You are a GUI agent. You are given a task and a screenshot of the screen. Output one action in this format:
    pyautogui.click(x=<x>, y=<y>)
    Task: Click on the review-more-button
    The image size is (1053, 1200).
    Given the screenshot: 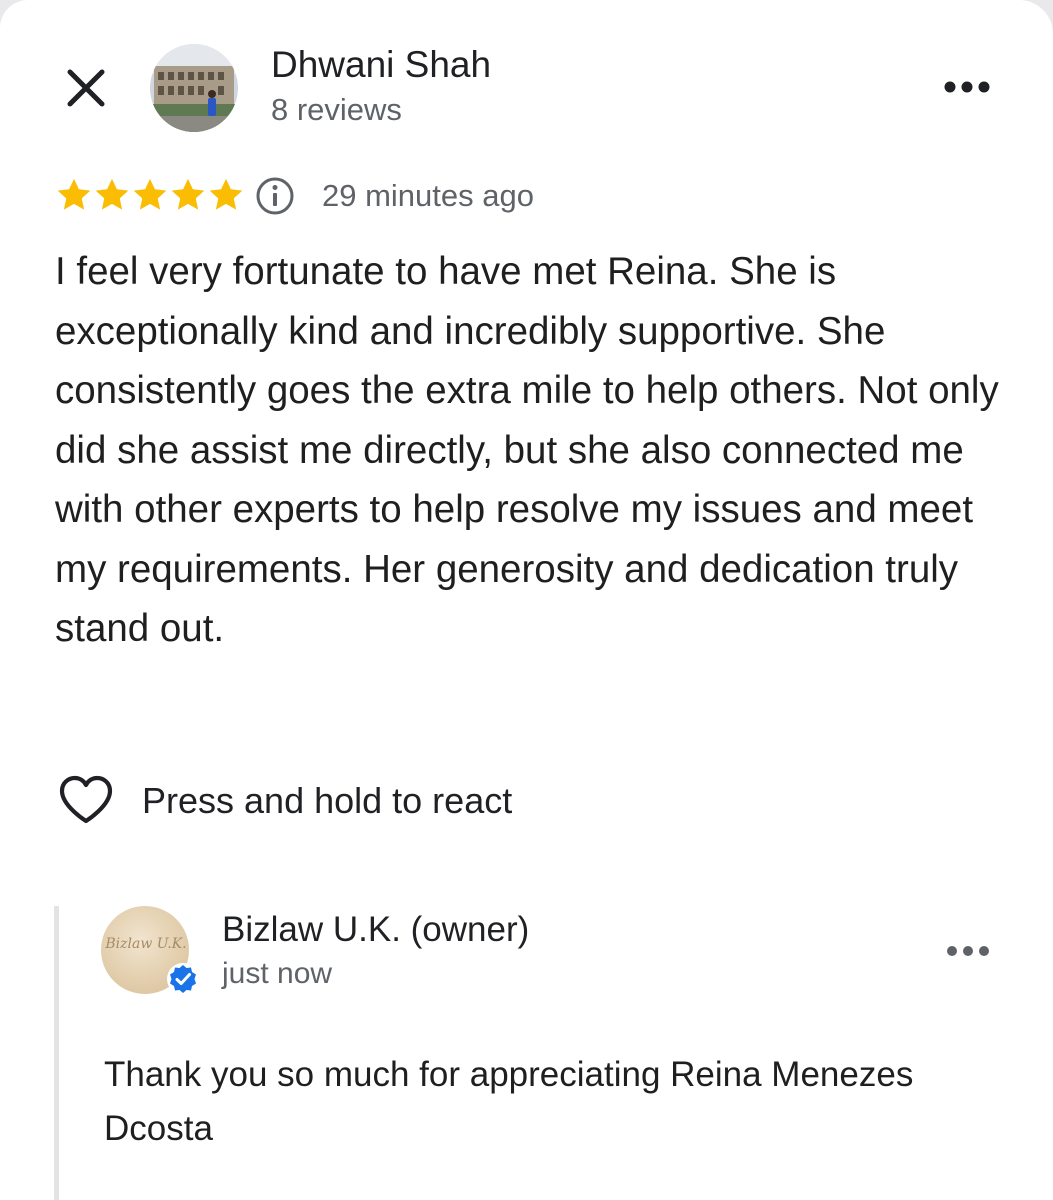 What is the action you would take?
    pyautogui.click(x=967, y=87)
    